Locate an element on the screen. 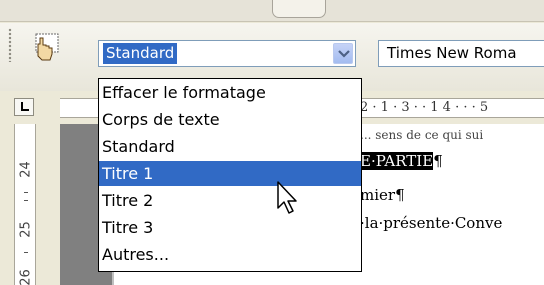 This screenshot has height=285, width=544. toolbar-grip-handle is located at coordinates (10, 45).